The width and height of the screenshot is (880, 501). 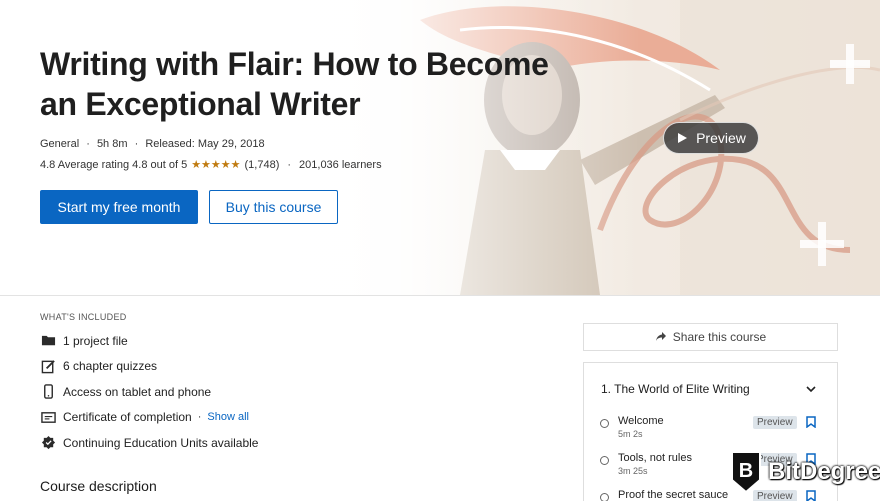 I want to click on lesson-title: Proof the secret sauce, so click(x=673, y=495).